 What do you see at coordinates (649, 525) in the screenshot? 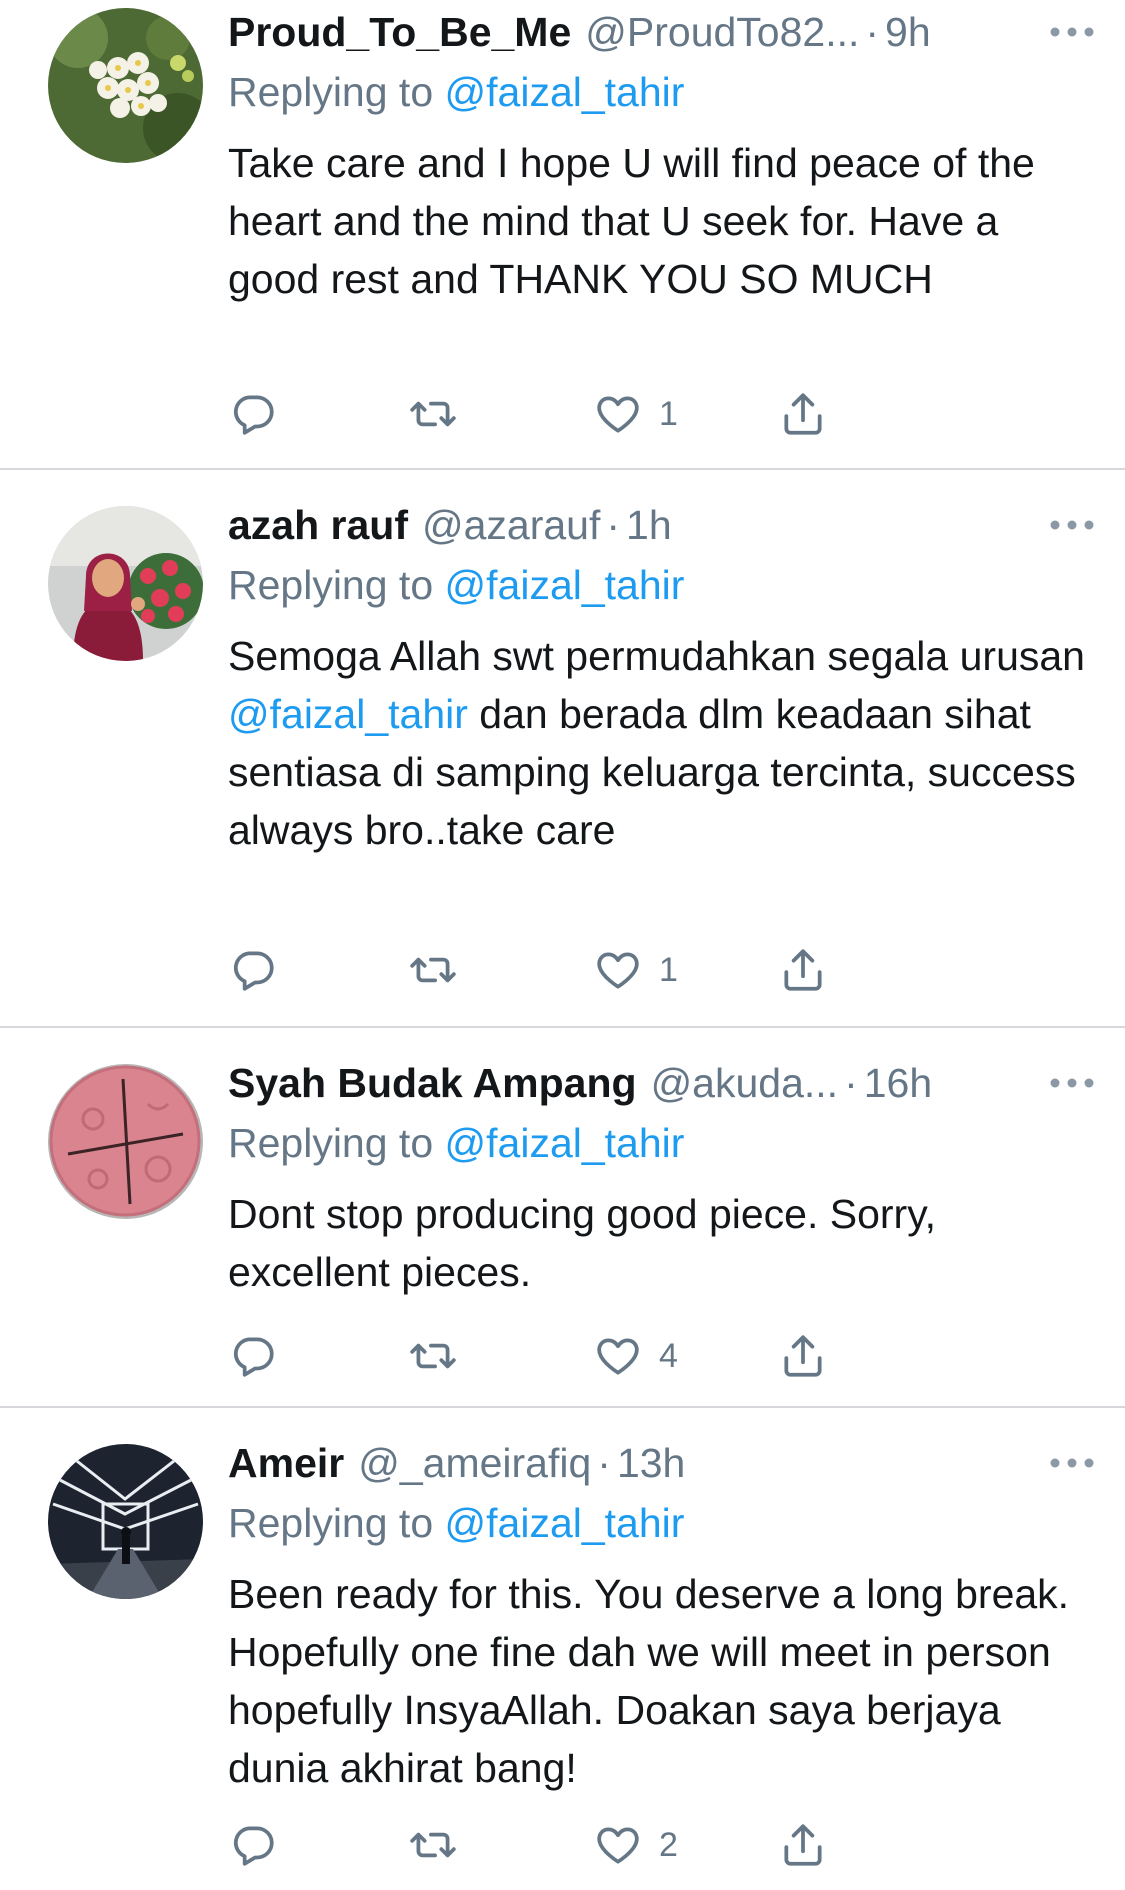
I see `timestamp: 1h` at bounding box center [649, 525].